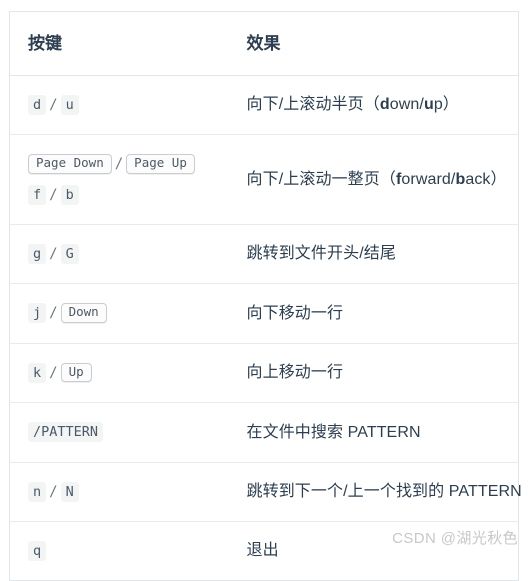 The image size is (528, 581). What do you see at coordinates (70, 164) in the screenshot?
I see `key-keycap: Page Down` at bounding box center [70, 164].